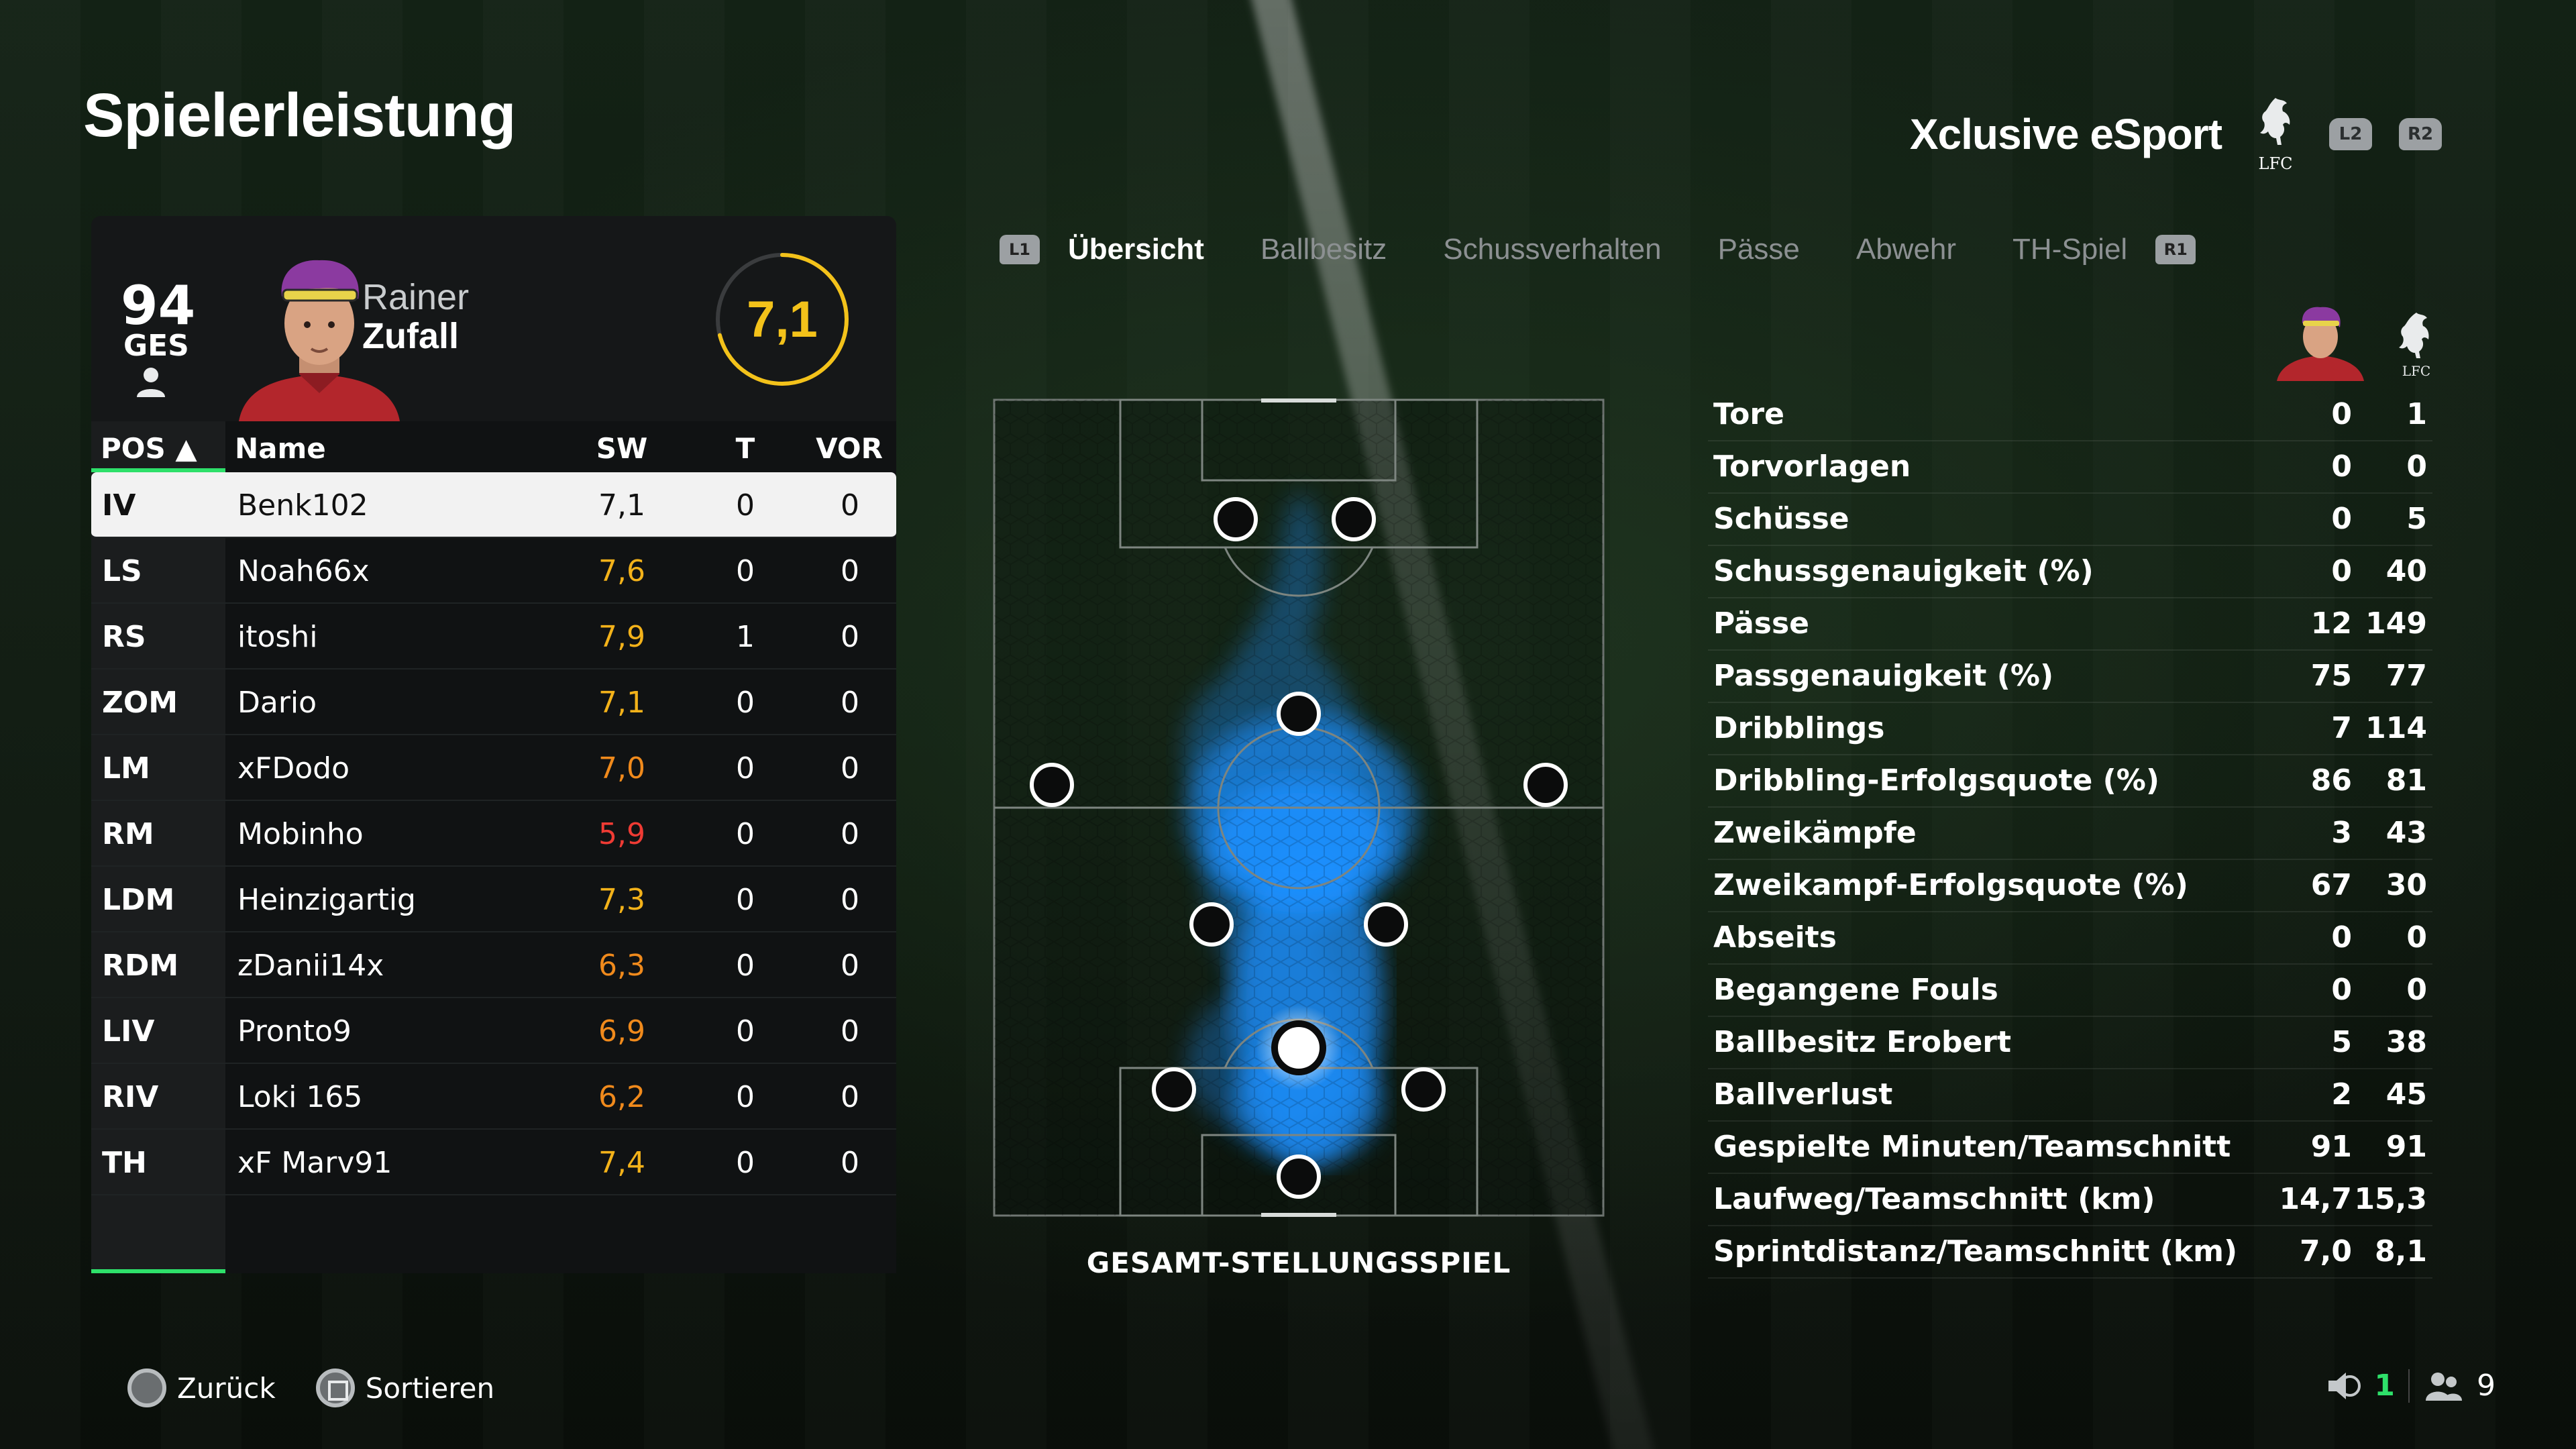 The image size is (2576, 1449). What do you see at coordinates (493, 1162) in the screenshot?
I see `table-row: TH xF Marv91 7,4 0 0` at bounding box center [493, 1162].